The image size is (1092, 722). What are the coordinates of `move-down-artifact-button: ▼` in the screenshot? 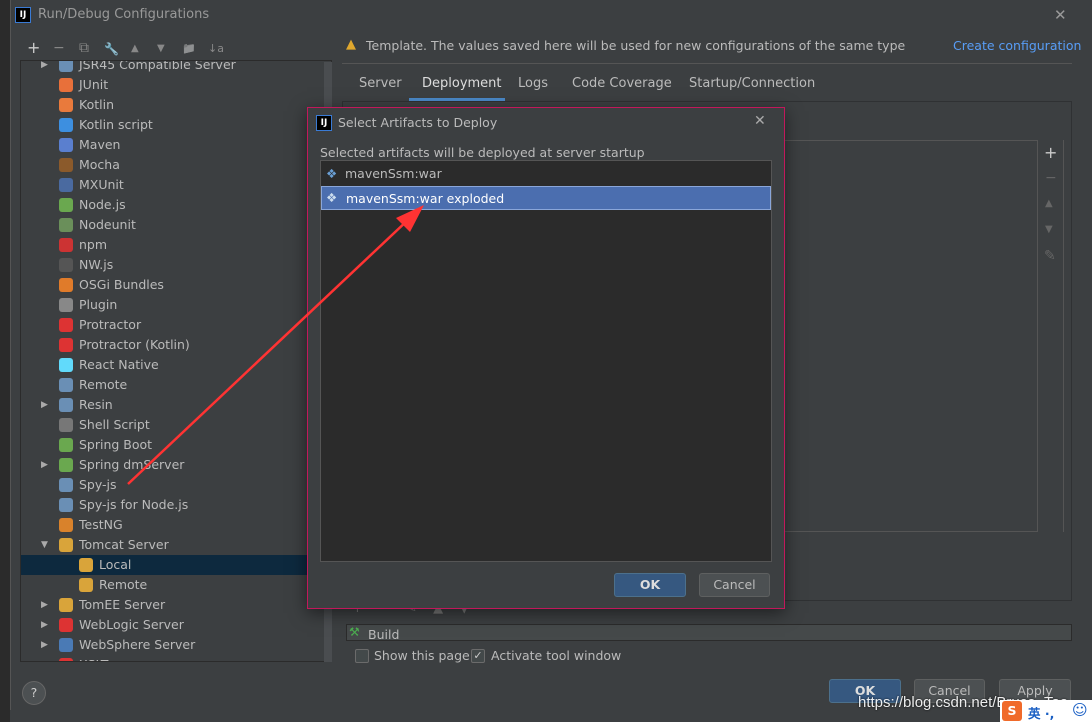 It's located at (1049, 229).